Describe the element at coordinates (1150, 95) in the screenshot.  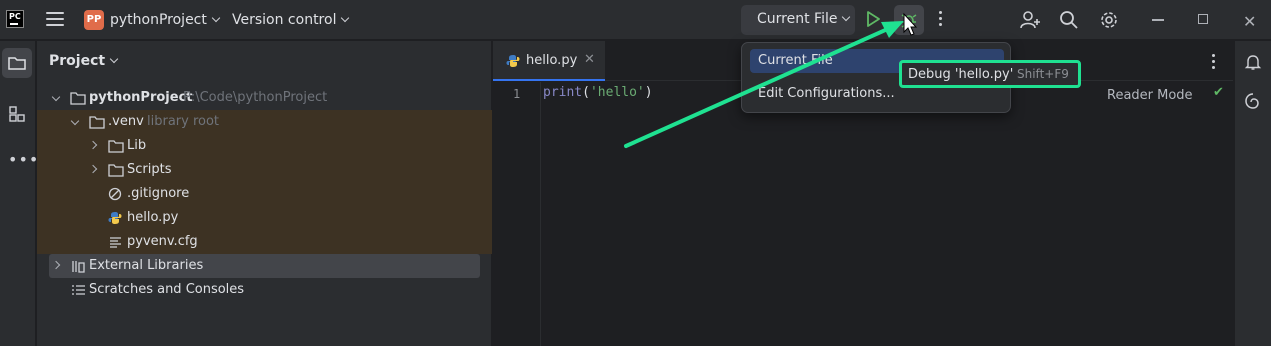
I see `reader-mode-button: Reader Mode` at that location.